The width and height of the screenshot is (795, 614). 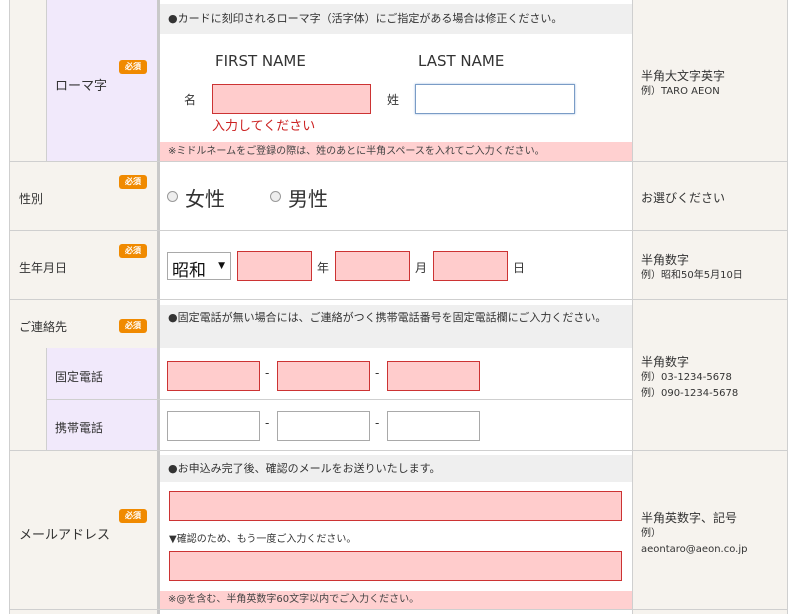 I want to click on email-hint-line1: 半角英数字、記号, so click(x=689, y=518).